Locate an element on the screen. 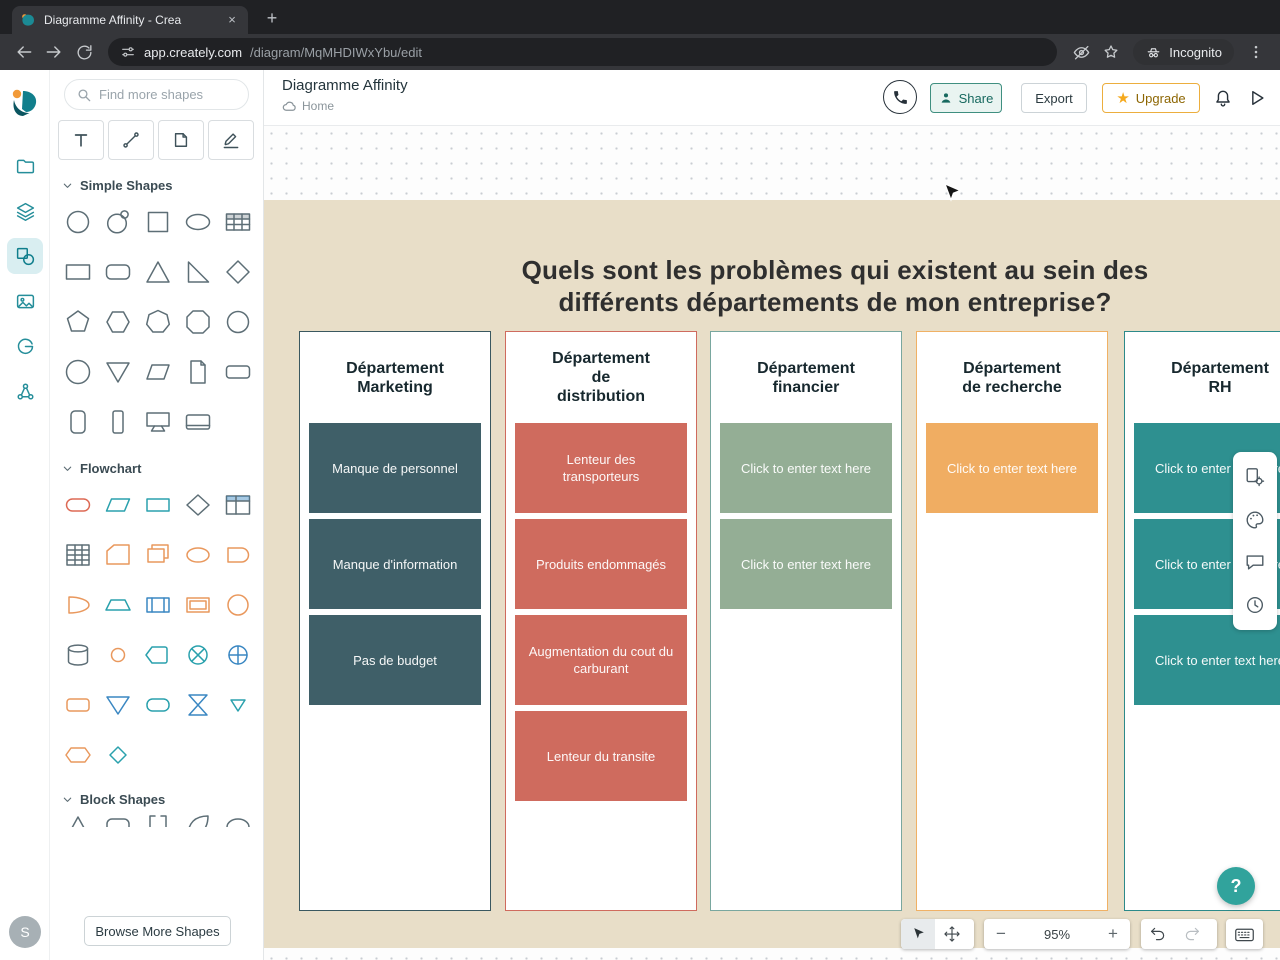 The image size is (1280, 960). shape-ellipse is located at coordinates (198, 222).